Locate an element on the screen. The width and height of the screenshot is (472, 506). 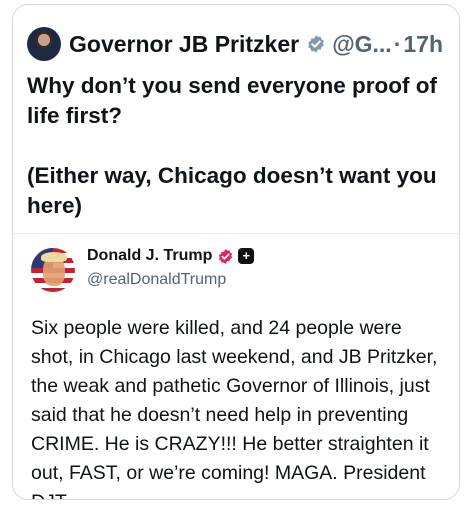
avatar is located at coordinates (44, 44).